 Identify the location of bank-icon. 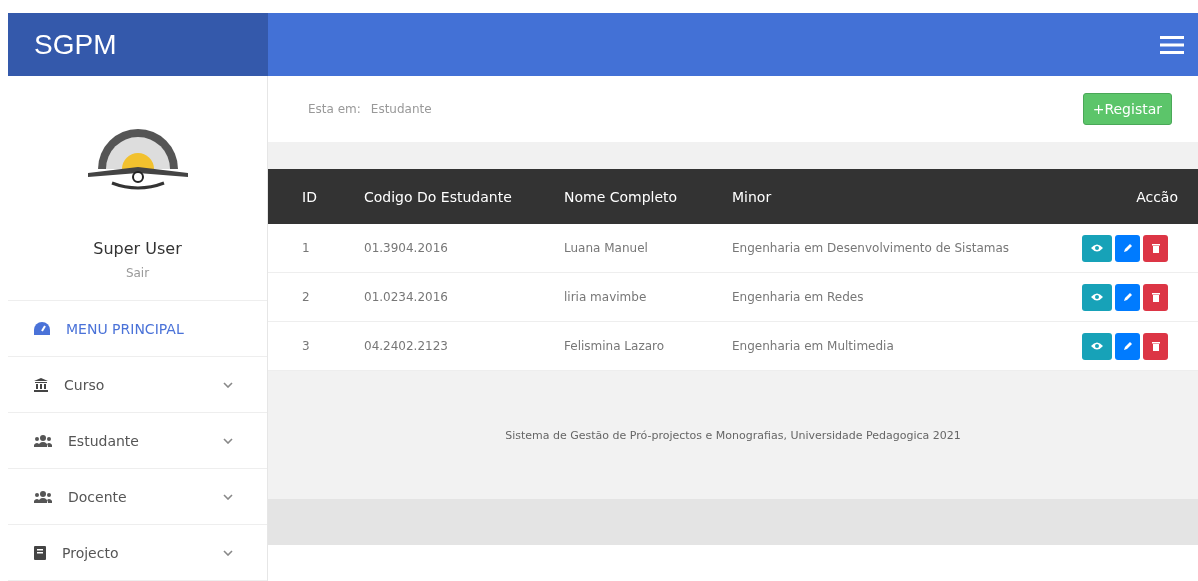
(41, 384).